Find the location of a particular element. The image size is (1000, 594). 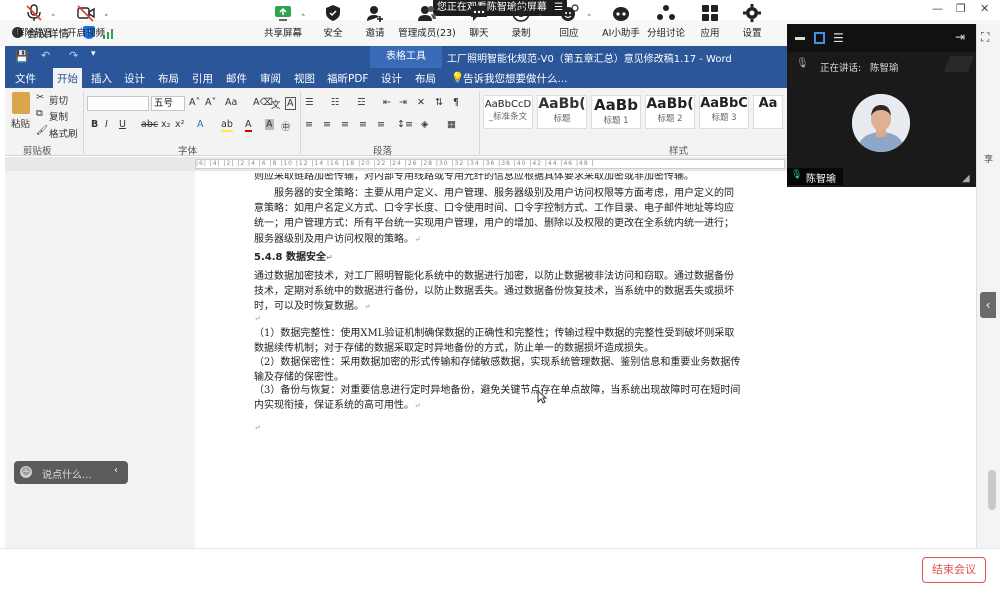

shrink-font-icon: A˅ is located at coordinates (210, 102).